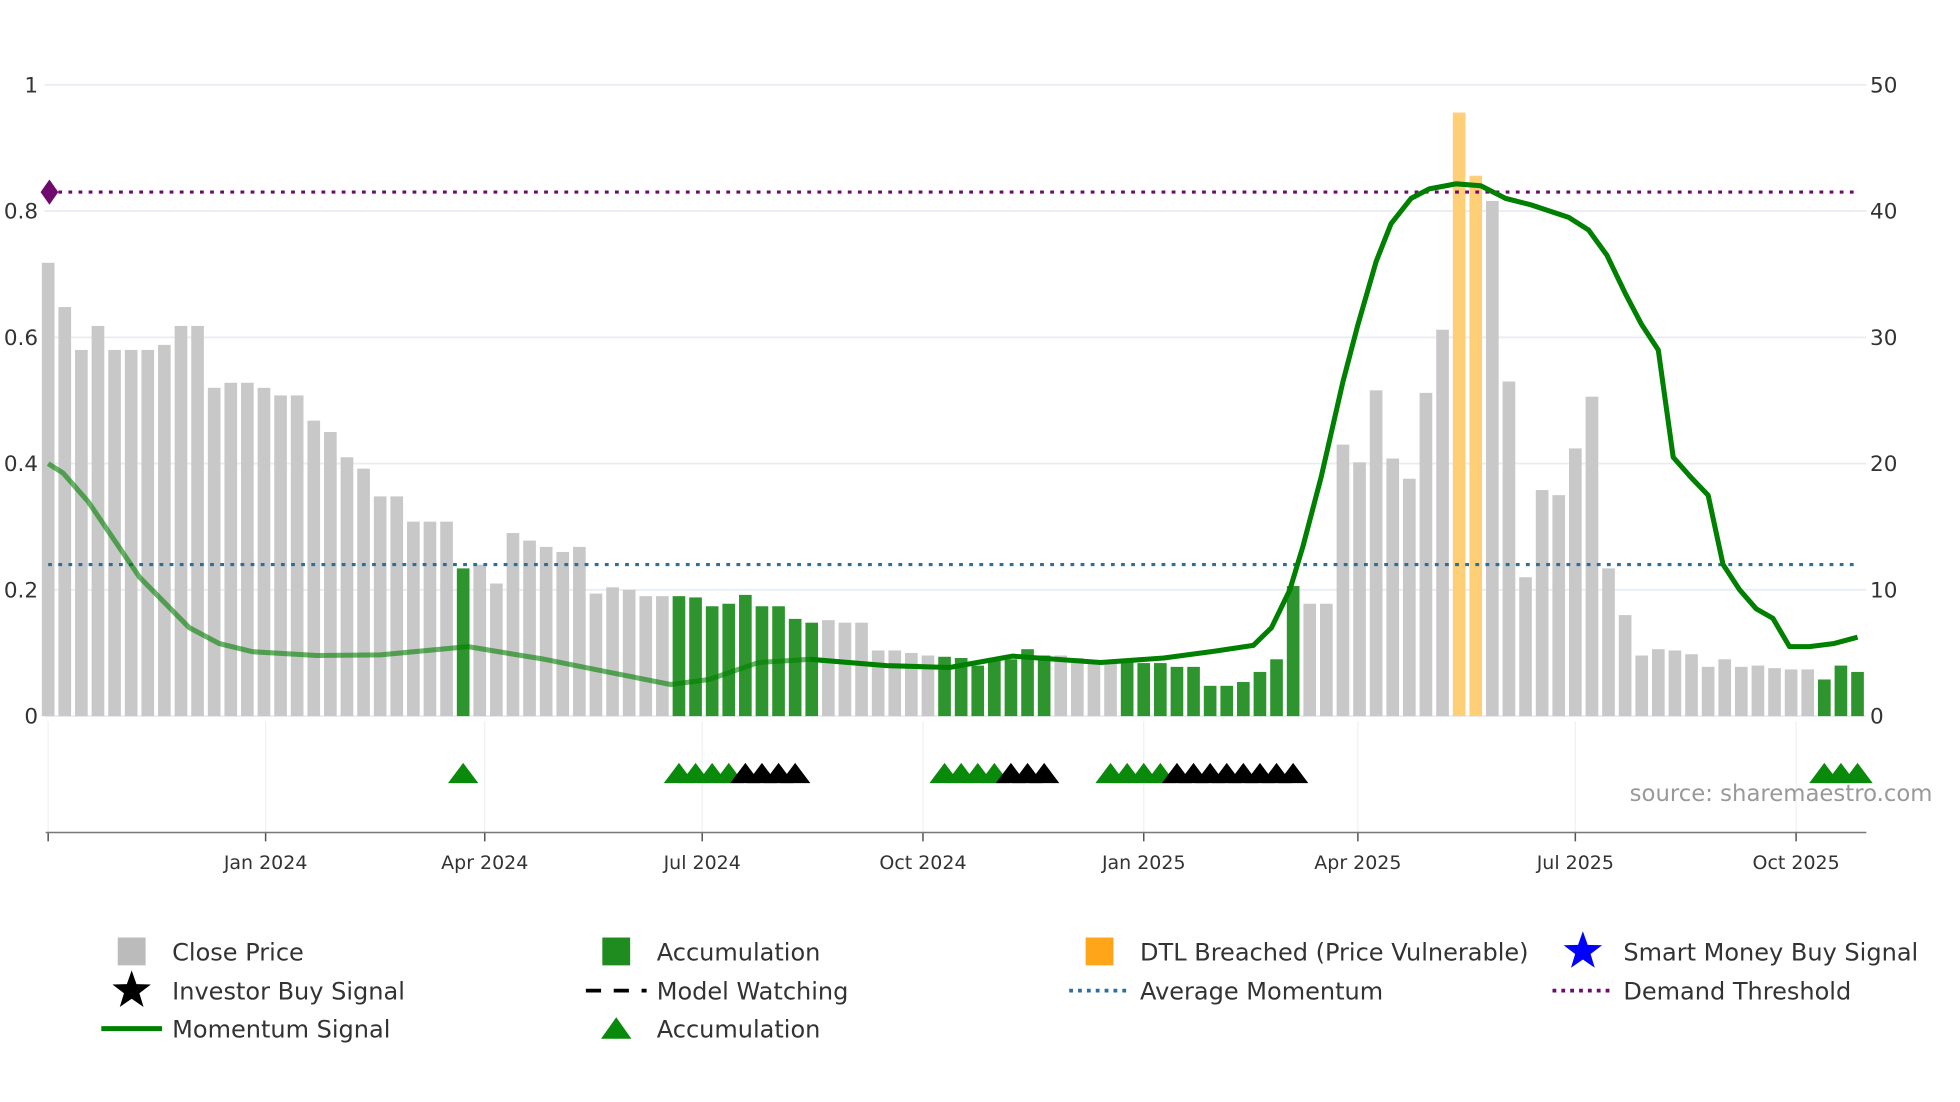 The height and width of the screenshot is (1102, 1960). What do you see at coordinates (1575, 863) in the screenshot?
I see `x-tick-label: Jul 2025` at bounding box center [1575, 863].